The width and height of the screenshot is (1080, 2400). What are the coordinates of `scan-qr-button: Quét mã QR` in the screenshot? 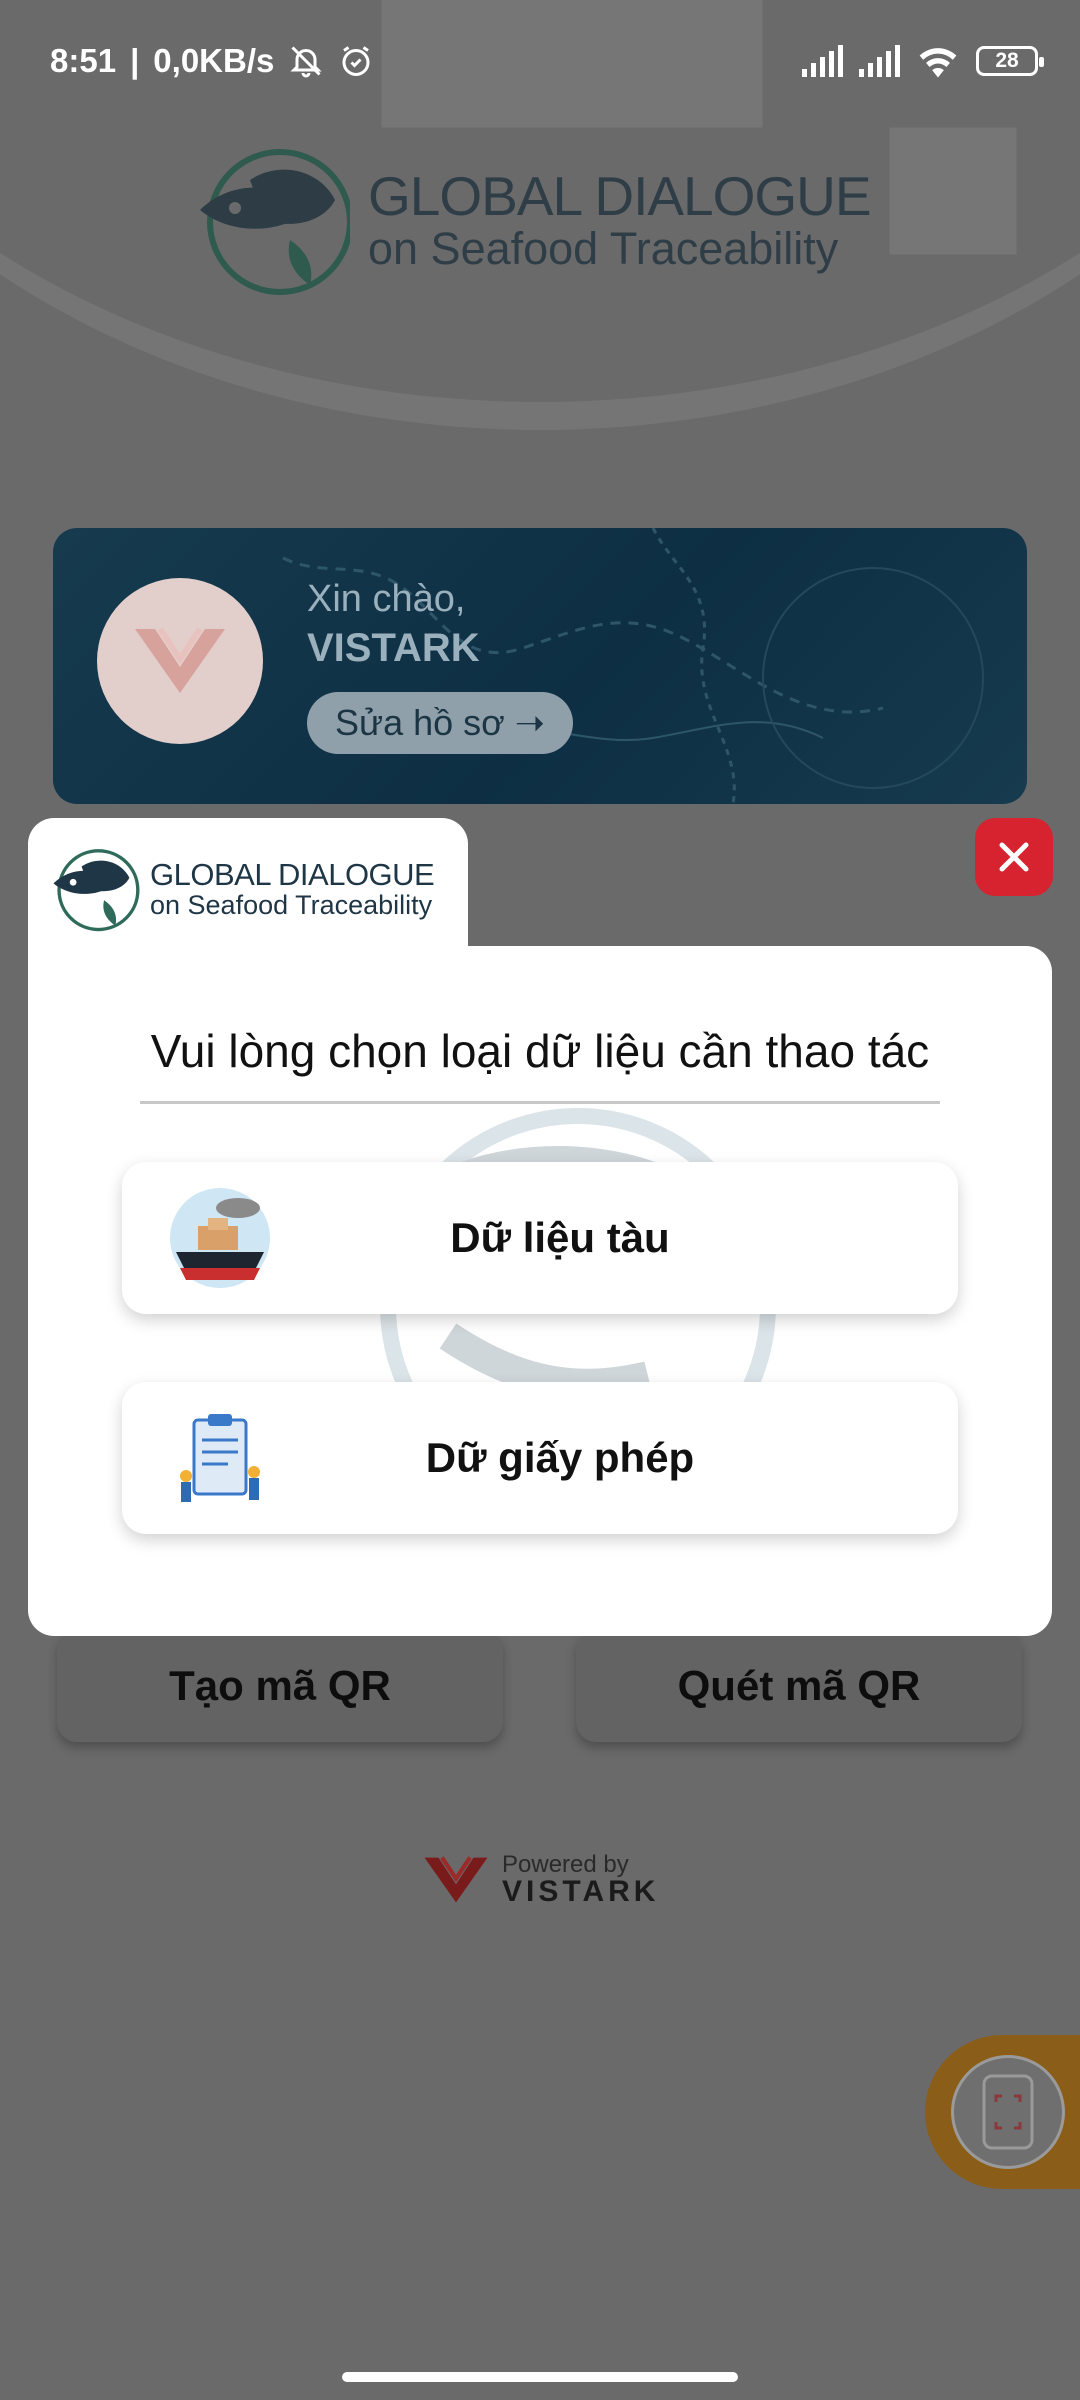 It's located at (799, 1686).